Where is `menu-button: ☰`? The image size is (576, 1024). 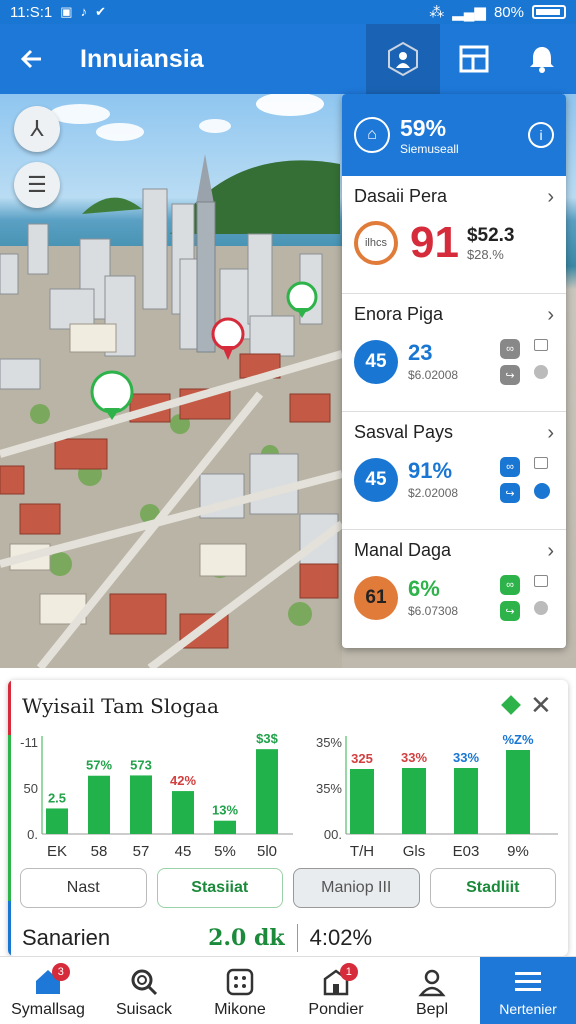
menu-button: ☰ is located at coordinates (37, 185).